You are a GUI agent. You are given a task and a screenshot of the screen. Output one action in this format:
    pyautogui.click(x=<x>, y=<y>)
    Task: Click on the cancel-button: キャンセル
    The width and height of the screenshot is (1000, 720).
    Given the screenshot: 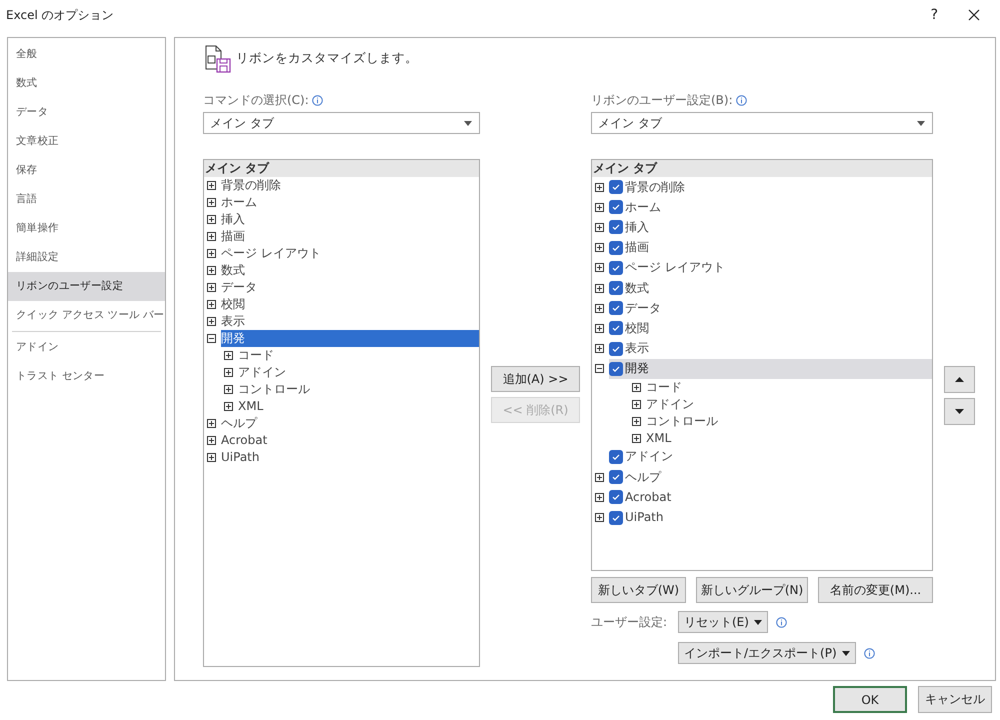 What is the action you would take?
    pyautogui.click(x=955, y=699)
    